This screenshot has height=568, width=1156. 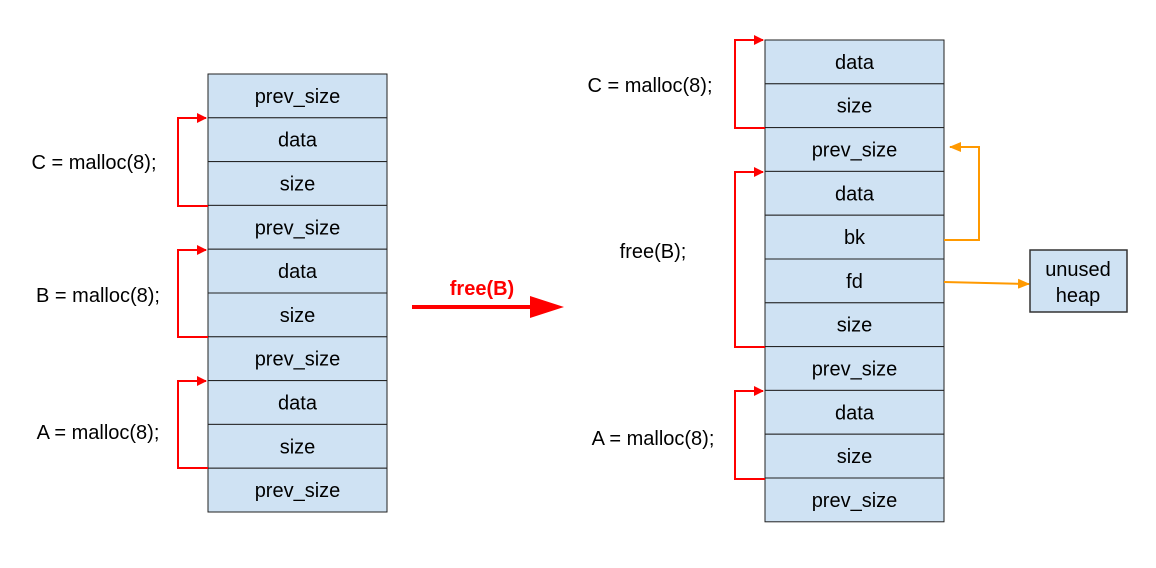 What do you see at coordinates (1078, 296) in the screenshot?
I see `unused-heap-line2: heap` at bounding box center [1078, 296].